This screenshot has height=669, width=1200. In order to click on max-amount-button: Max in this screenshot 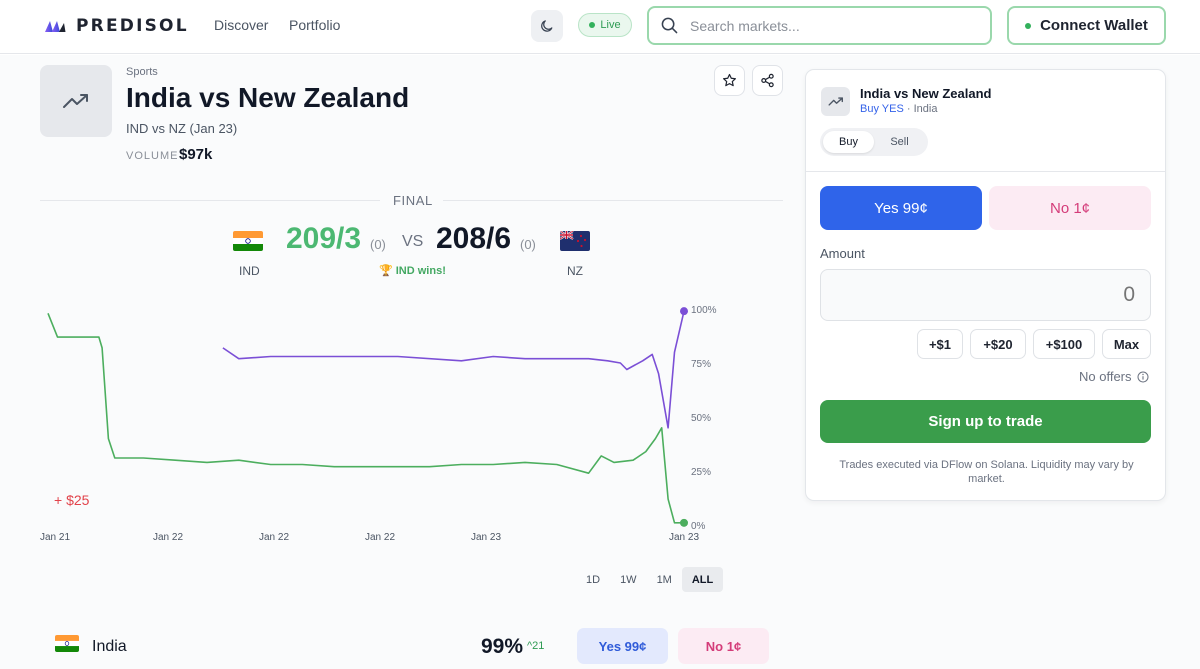, I will do `click(1126, 344)`.